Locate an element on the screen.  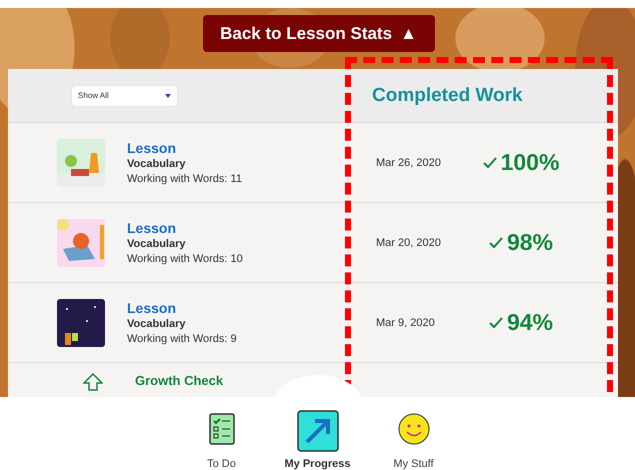
caret-icon is located at coordinates (168, 96).